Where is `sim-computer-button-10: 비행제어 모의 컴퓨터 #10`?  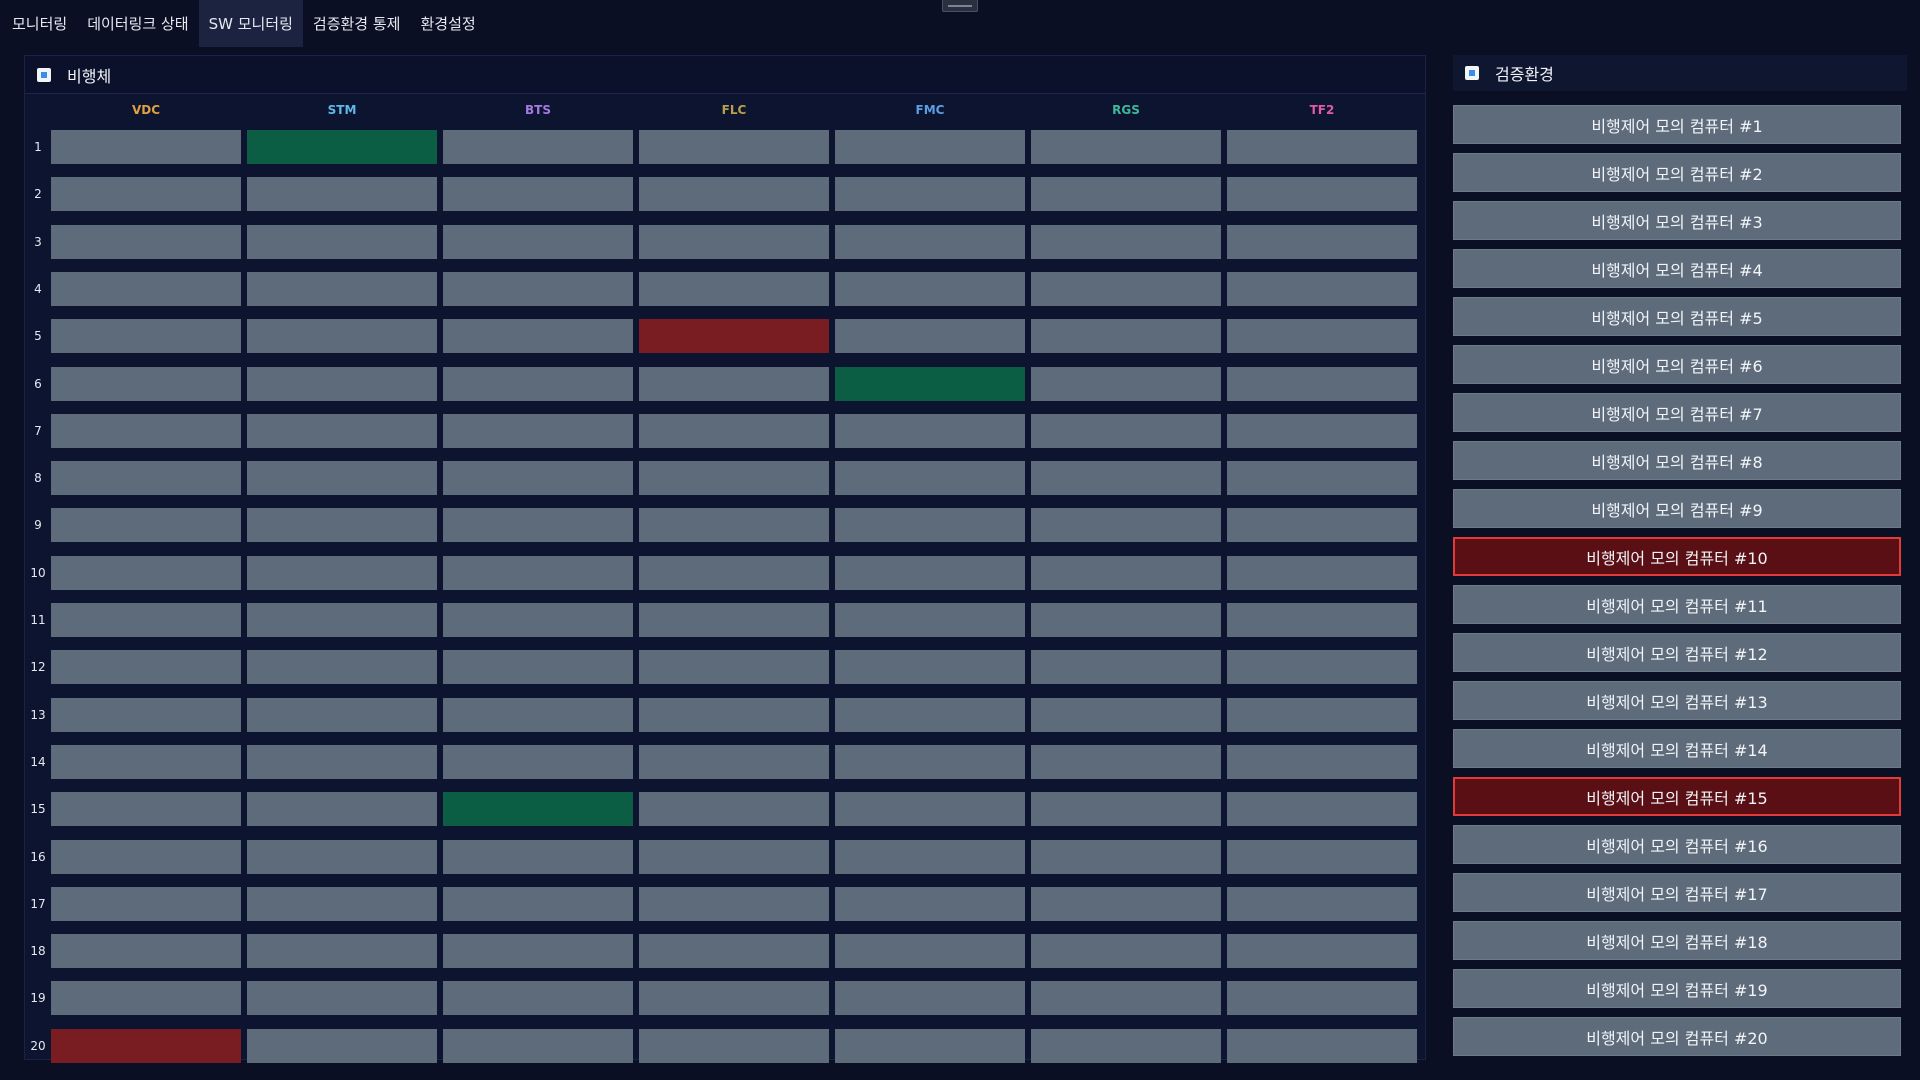 sim-computer-button-10: 비행제어 모의 컴퓨터 #10 is located at coordinates (1677, 556).